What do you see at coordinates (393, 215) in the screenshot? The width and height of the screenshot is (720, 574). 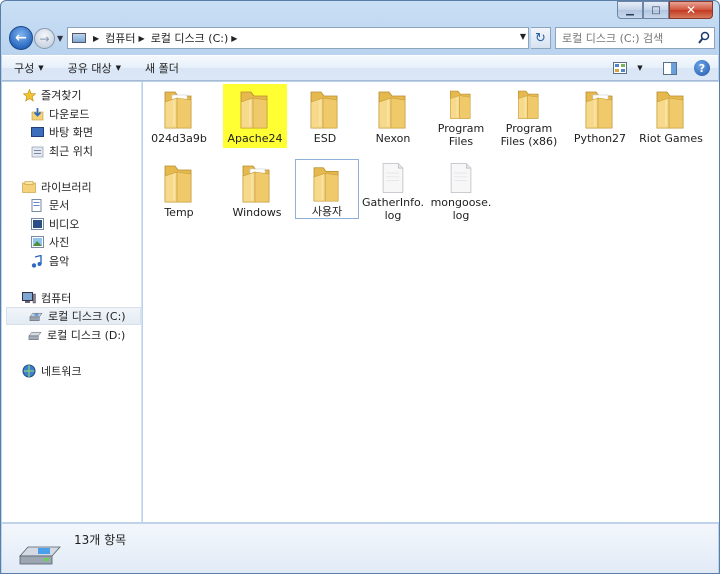 I see `file-name-line: log` at bounding box center [393, 215].